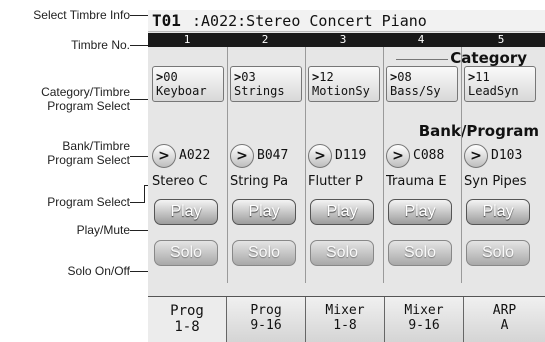 The width and height of the screenshot is (545, 342). Describe the element at coordinates (504, 310) in the screenshot. I see `tab-label-line1: ARP` at that location.